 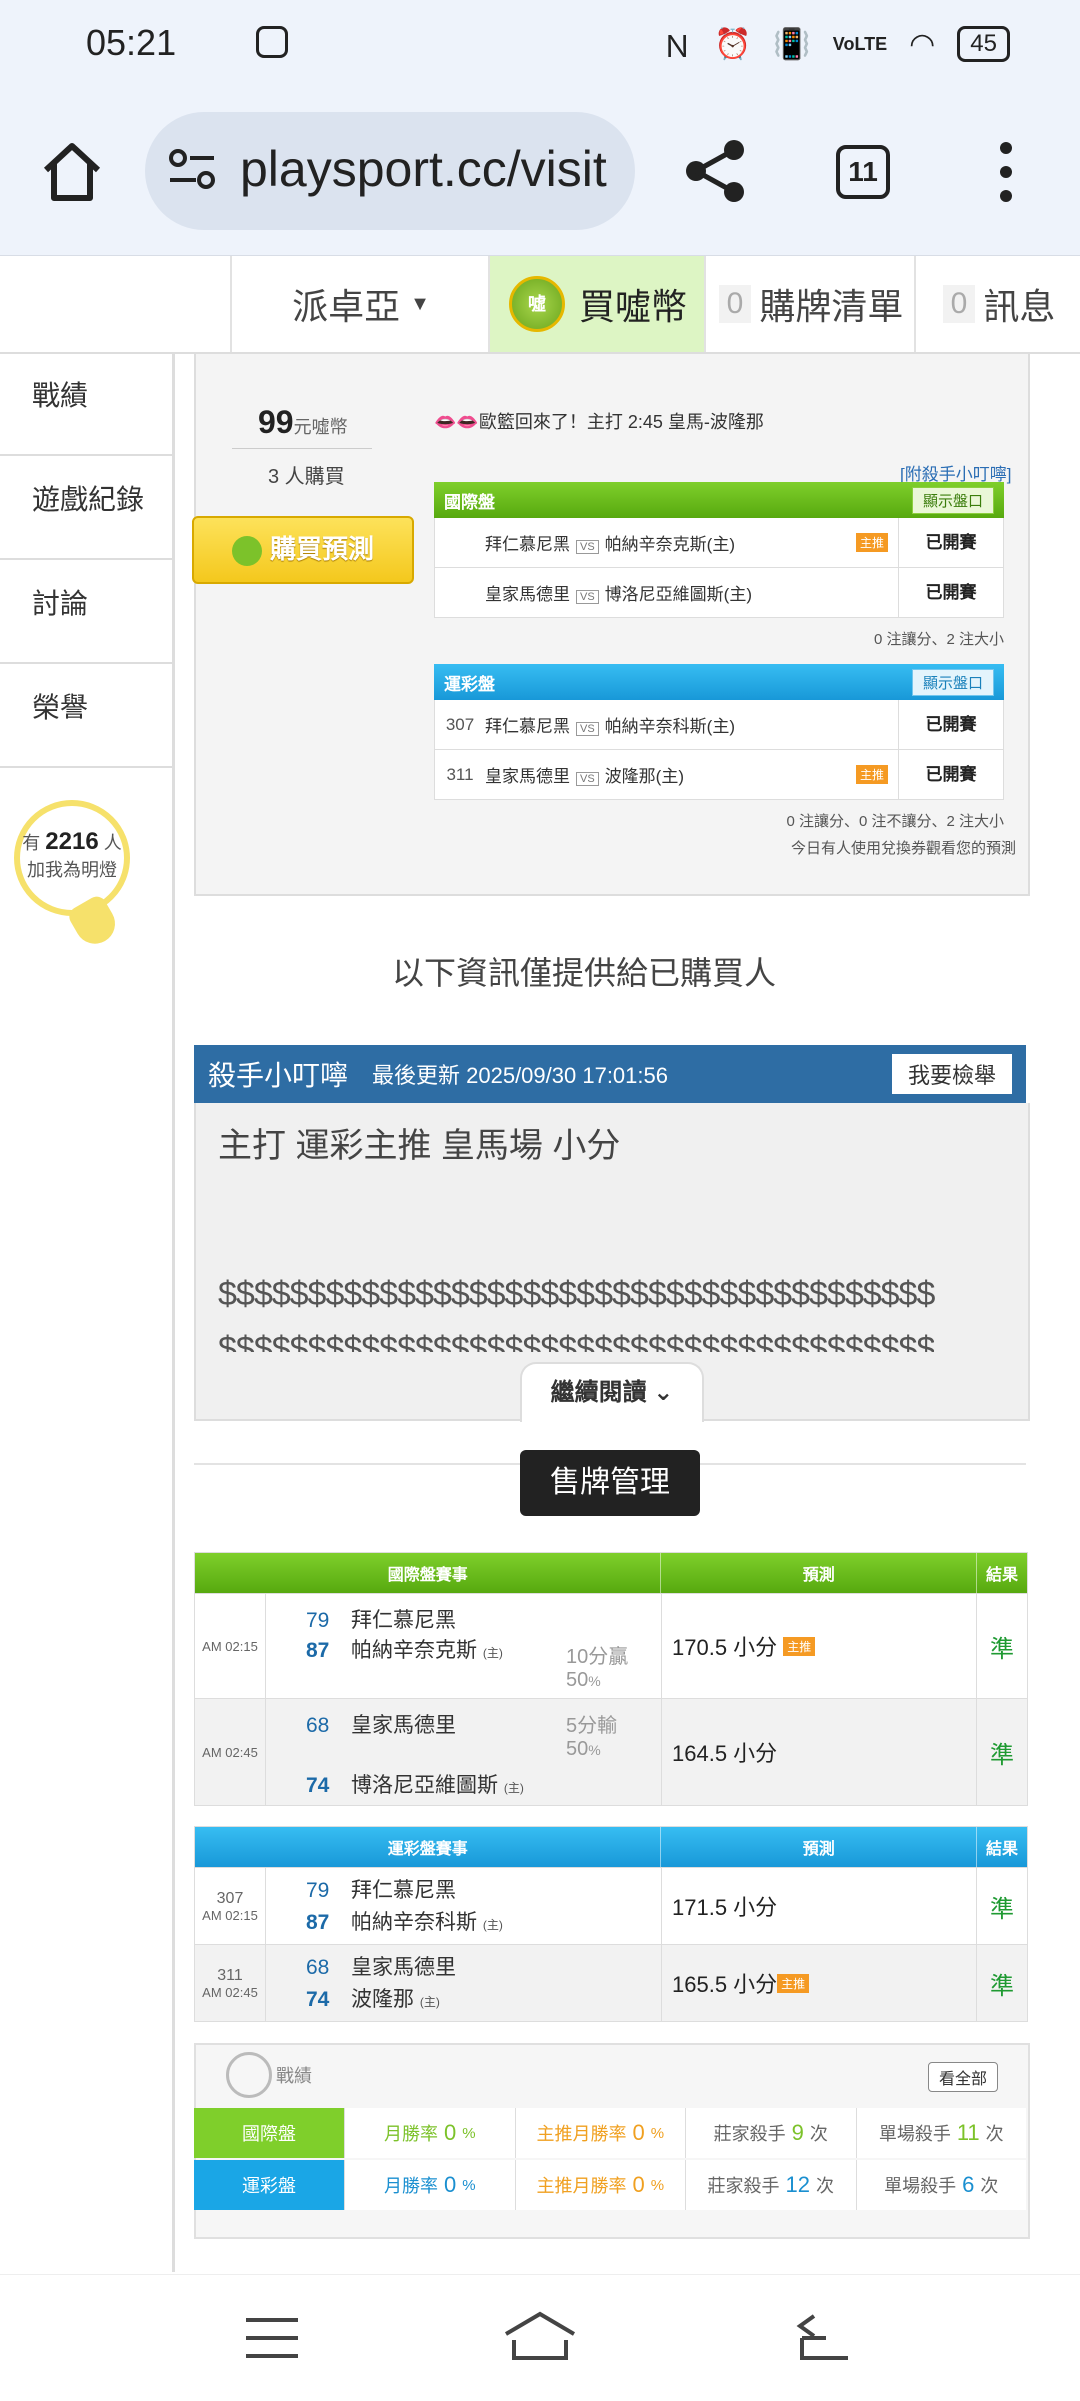 What do you see at coordinates (249, 2075) in the screenshot?
I see `target-icon` at bounding box center [249, 2075].